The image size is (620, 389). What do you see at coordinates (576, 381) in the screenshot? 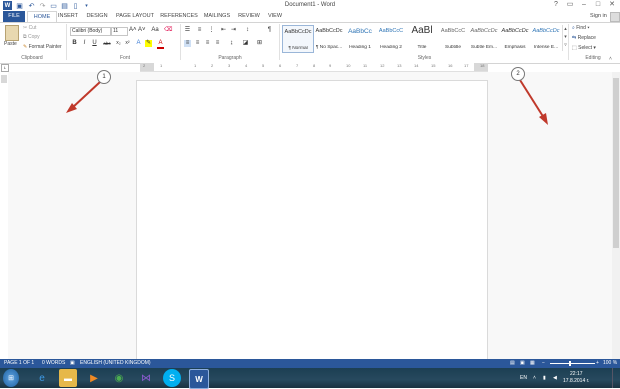
I see `clock-date: 17.8.2014 г.` at bounding box center [576, 381].